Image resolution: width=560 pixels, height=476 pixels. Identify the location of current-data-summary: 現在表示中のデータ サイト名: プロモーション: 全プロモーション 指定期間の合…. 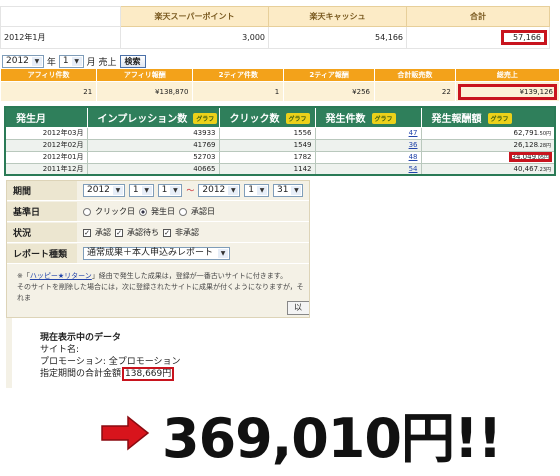
(110, 356).